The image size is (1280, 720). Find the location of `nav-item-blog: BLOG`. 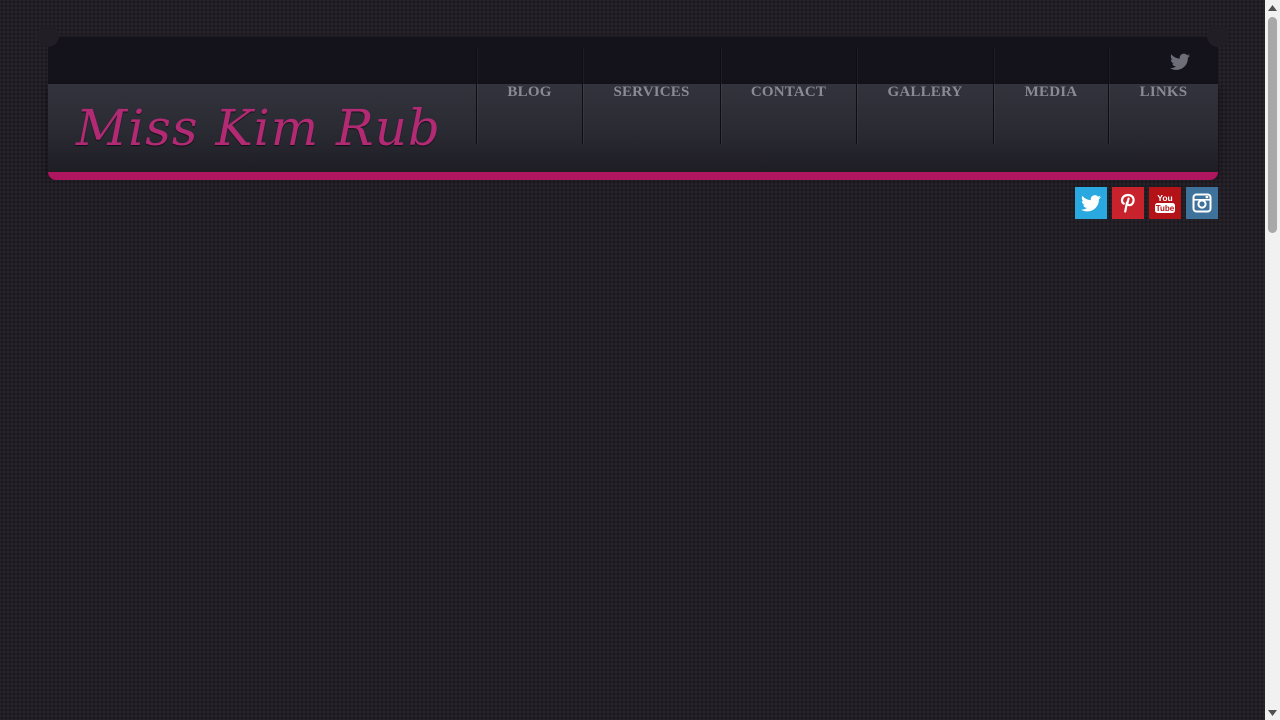

nav-item-blog: BLOG is located at coordinates (529, 96).